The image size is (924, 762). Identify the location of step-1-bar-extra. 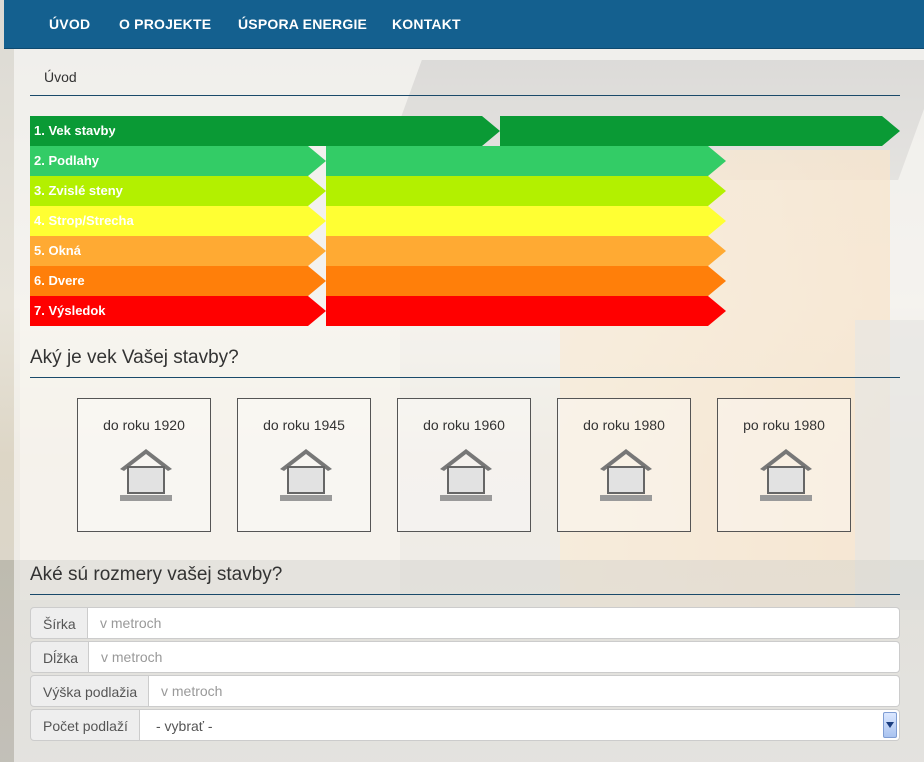
(700, 131).